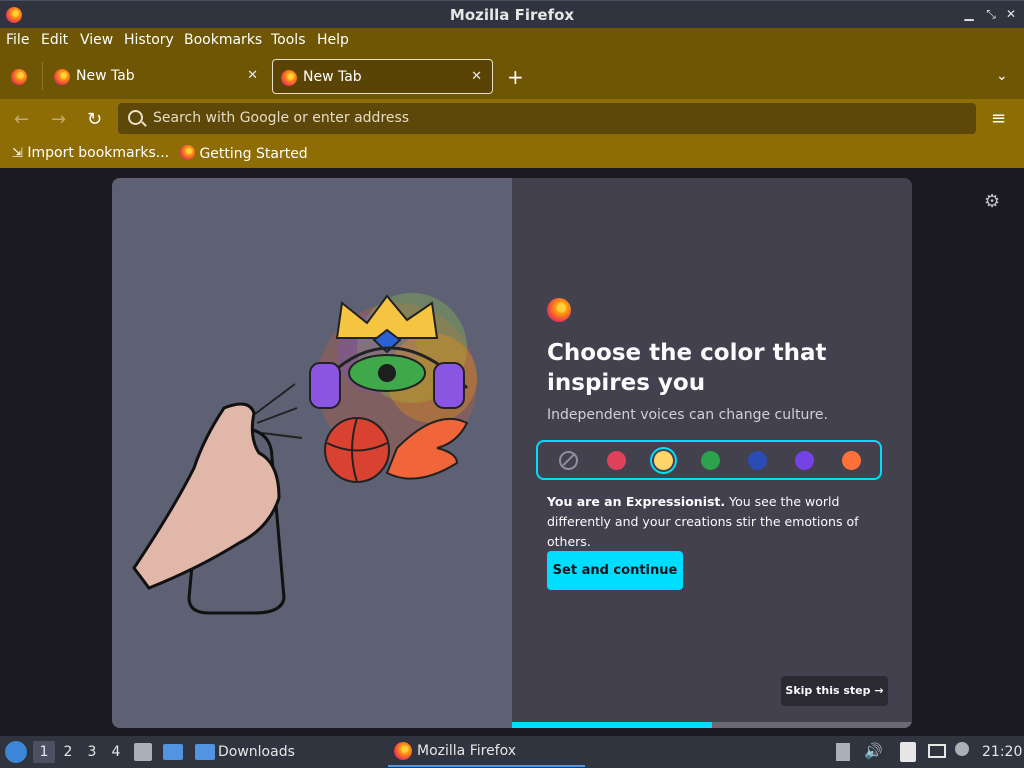 The height and width of the screenshot is (768, 1024). Describe the element at coordinates (1002, 752) in the screenshot. I see `clock: 21:20` at that location.